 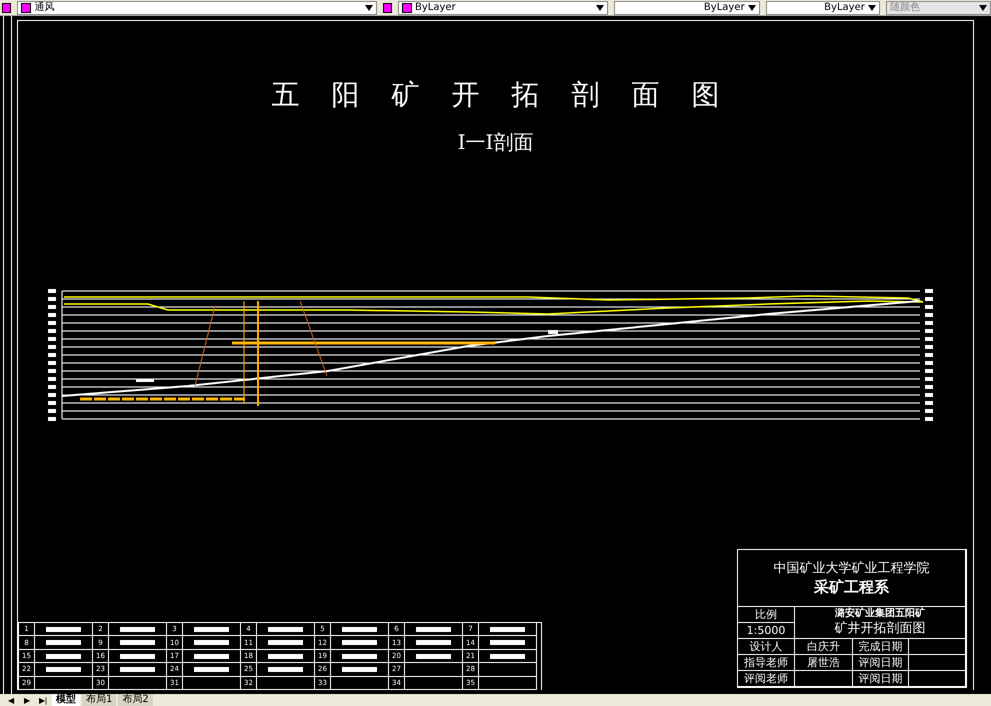 What do you see at coordinates (687, 7) in the screenshot?
I see `linetype-dropdown: ByLayer` at bounding box center [687, 7].